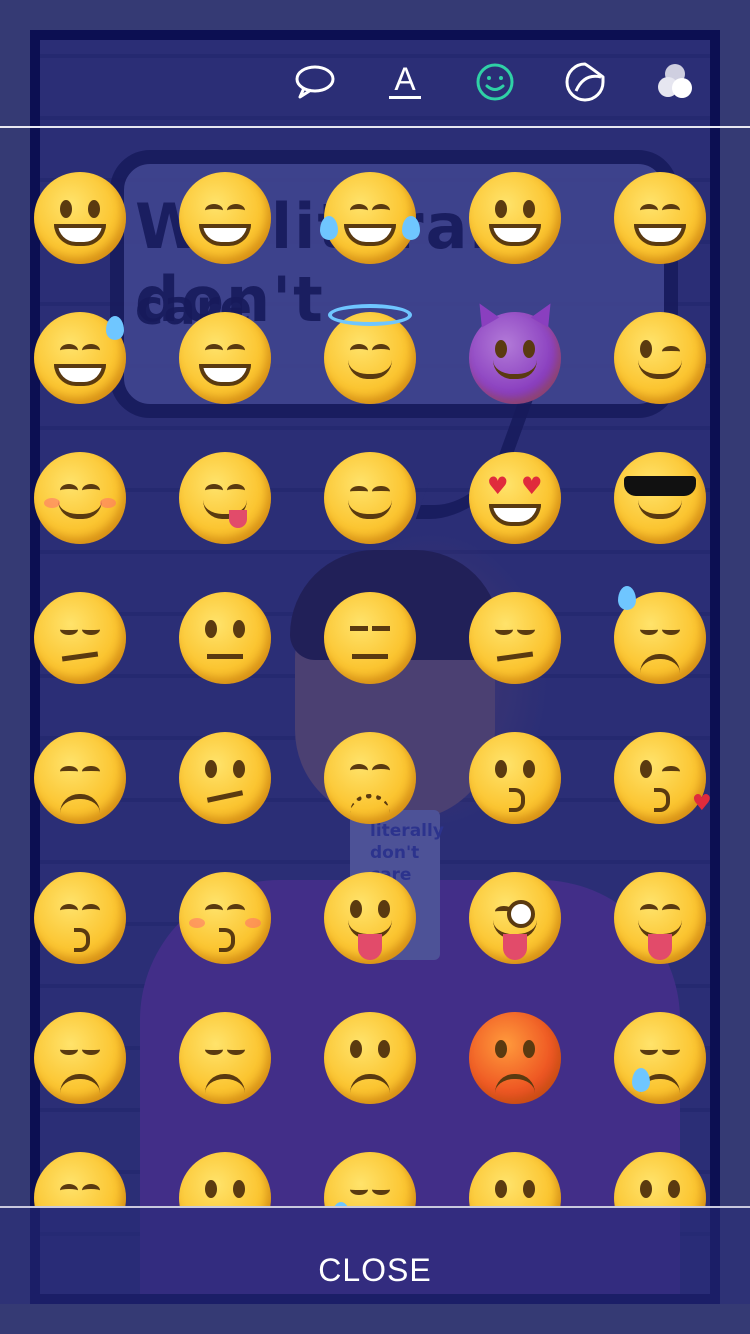 This screenshot has height=1334, width=750. I want to click on color-tool, so click(675, 82).